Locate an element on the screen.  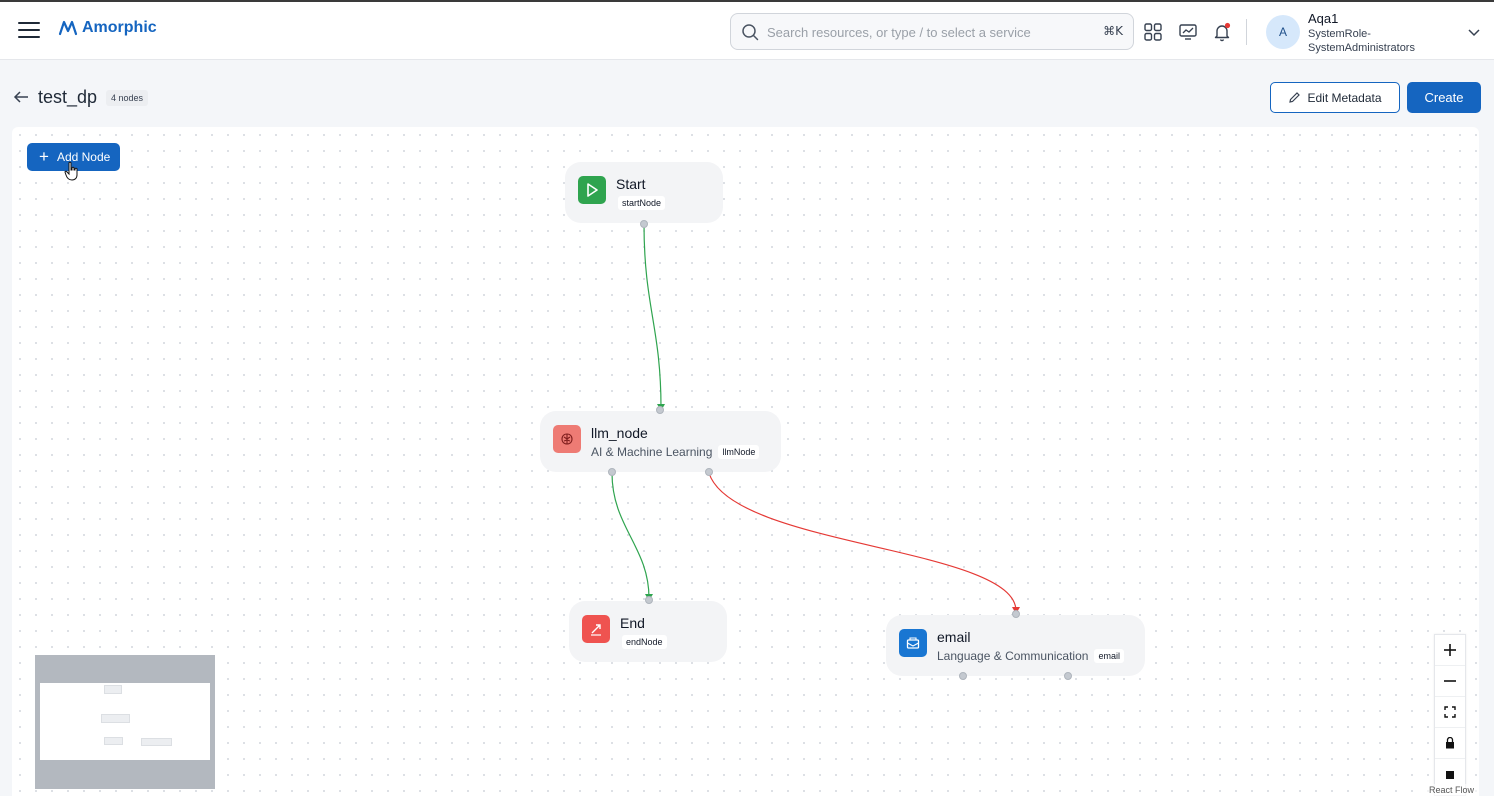
chevron-down-icon is located at coordinates (1474, 32).